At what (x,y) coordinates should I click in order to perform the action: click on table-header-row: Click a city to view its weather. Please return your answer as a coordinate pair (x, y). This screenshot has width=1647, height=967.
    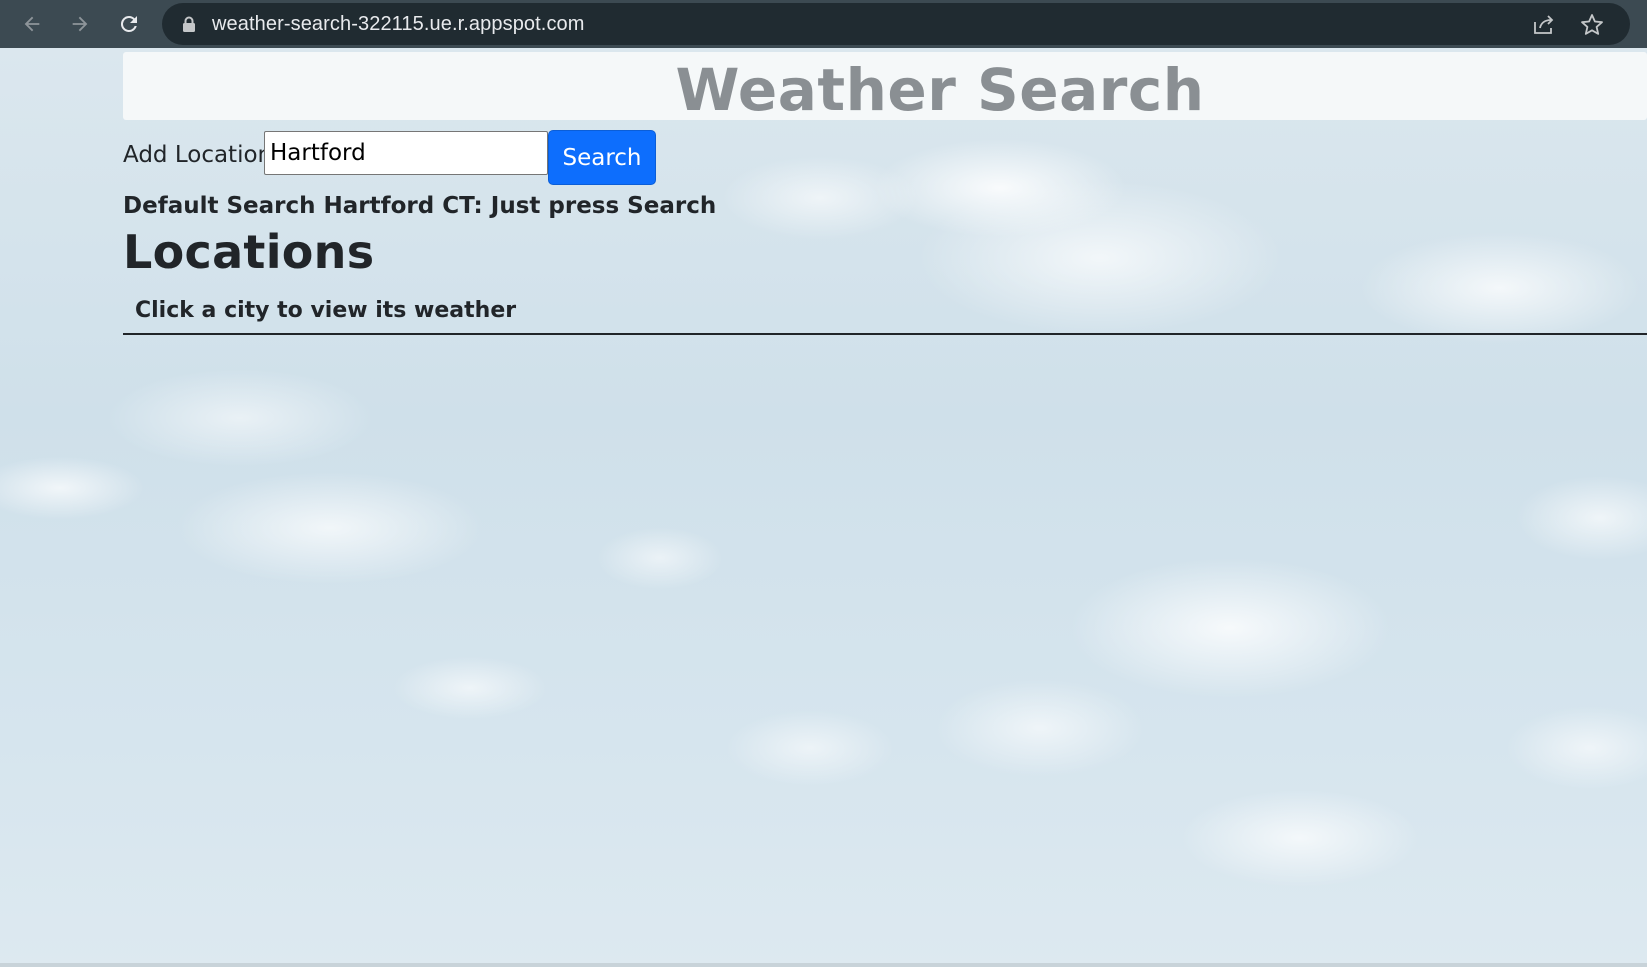
    Looking at the image, I should click on (885, 312).